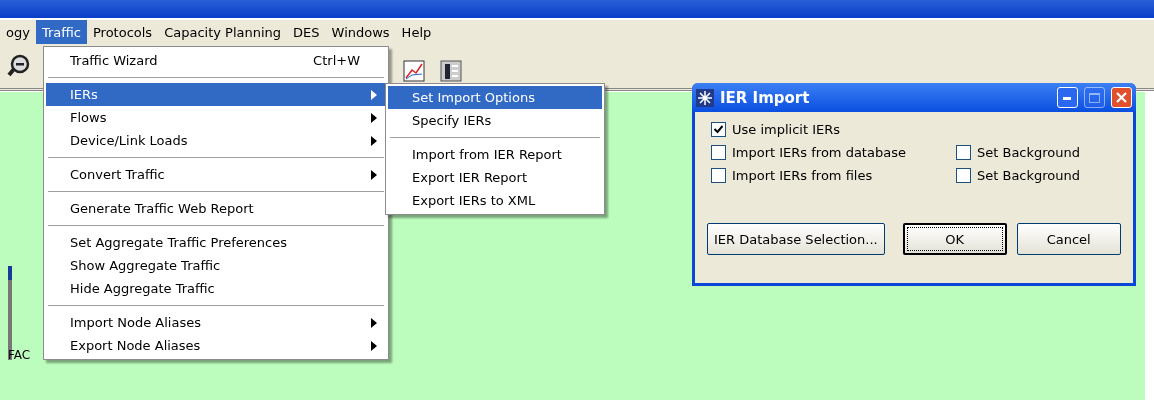  I want to click on dialog-title: IER Import, so click(765, 97).